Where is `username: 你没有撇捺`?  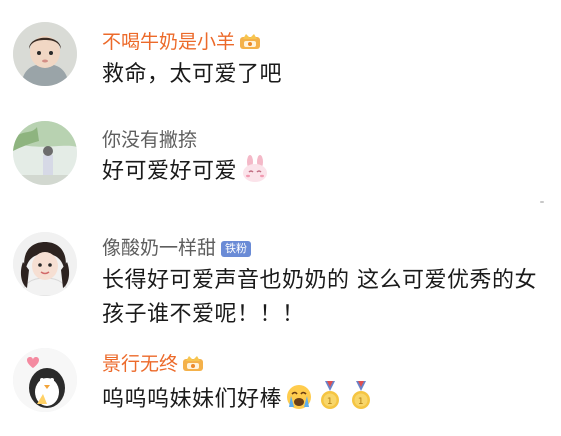 username: 你没有撇捺 is located at coordinates (149, 140).